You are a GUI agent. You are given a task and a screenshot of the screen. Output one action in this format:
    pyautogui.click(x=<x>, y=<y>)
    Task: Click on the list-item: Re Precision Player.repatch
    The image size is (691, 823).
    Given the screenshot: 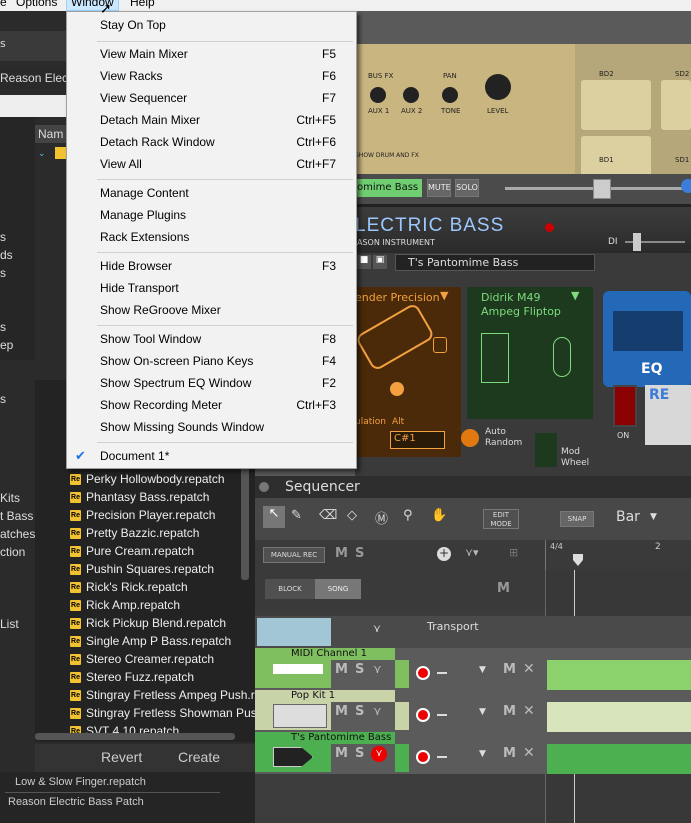 What is the action you would take?
    pyautogui.click(x=142, y=515)
    